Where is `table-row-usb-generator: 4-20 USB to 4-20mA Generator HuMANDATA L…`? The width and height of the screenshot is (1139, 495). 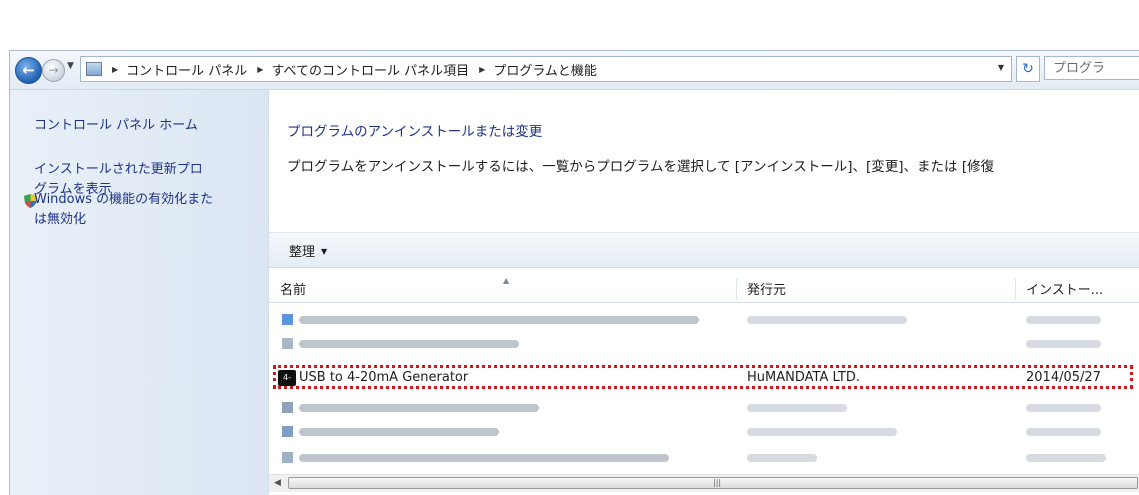 table-row-usb-generator: 4-20 USB to 4-20mA Generator HuMANDATA L… is located at coordinates (704, 381).